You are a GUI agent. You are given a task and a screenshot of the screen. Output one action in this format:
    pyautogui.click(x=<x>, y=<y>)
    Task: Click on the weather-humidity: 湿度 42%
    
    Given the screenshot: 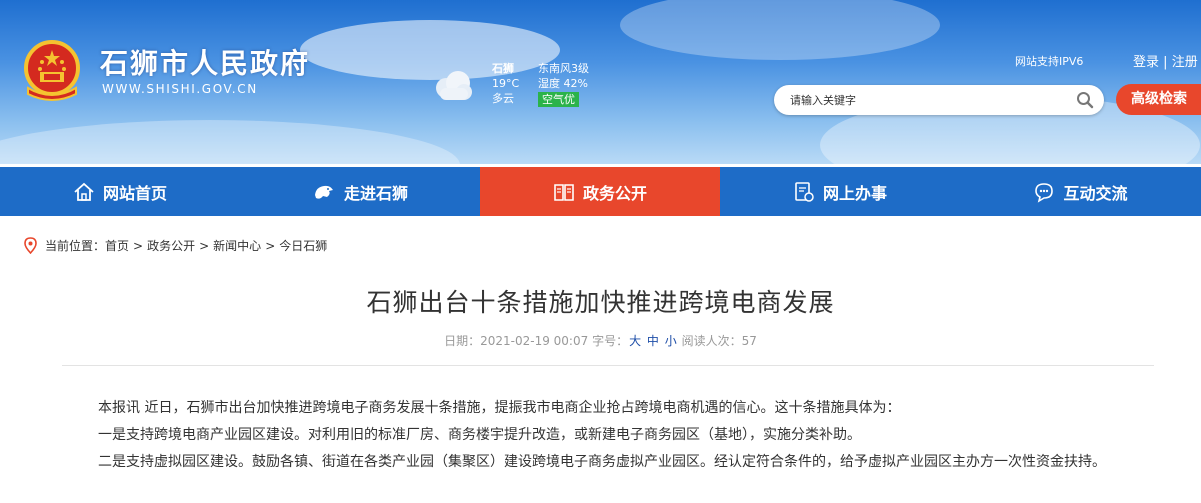 What is the action you would take?
    pyautogui.click(x=563, y=83)
    